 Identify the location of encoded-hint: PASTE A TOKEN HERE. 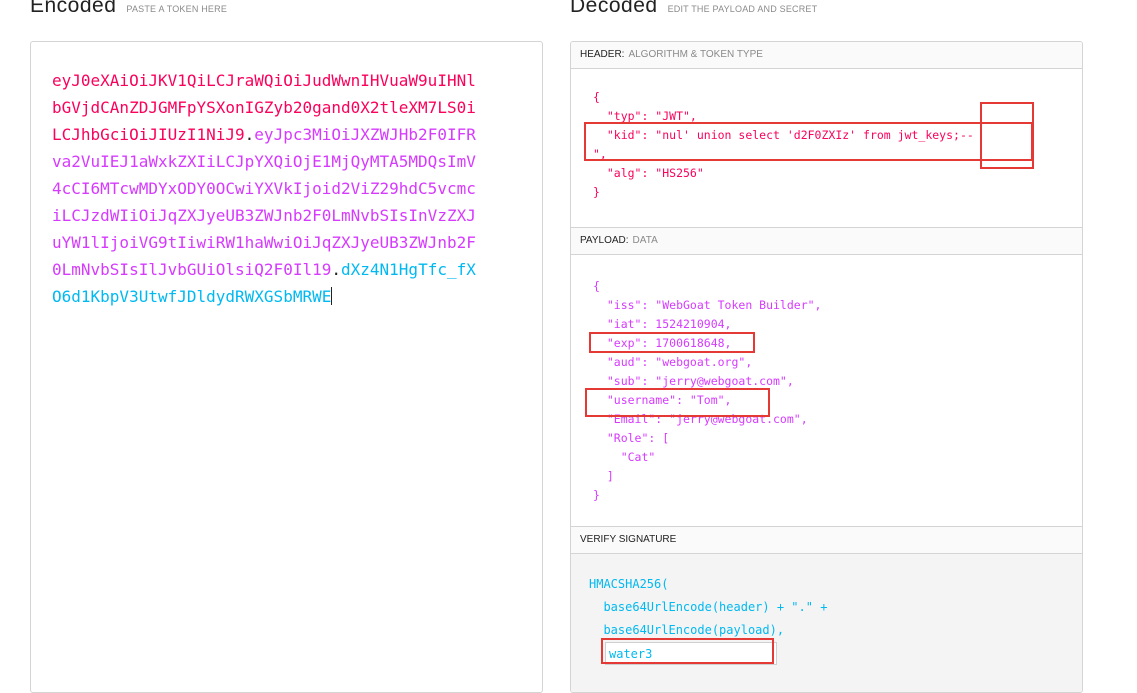
(177, 9).